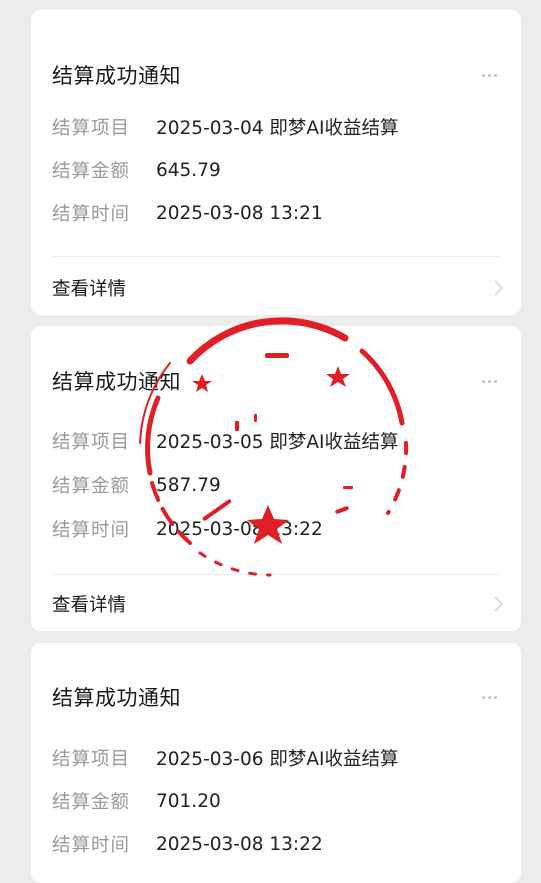  What do you see at coordinates (136, 801) in the screenshot?
I see `settlement-amount-row: 结算金额 701.20` at bounding box center [136, 801].